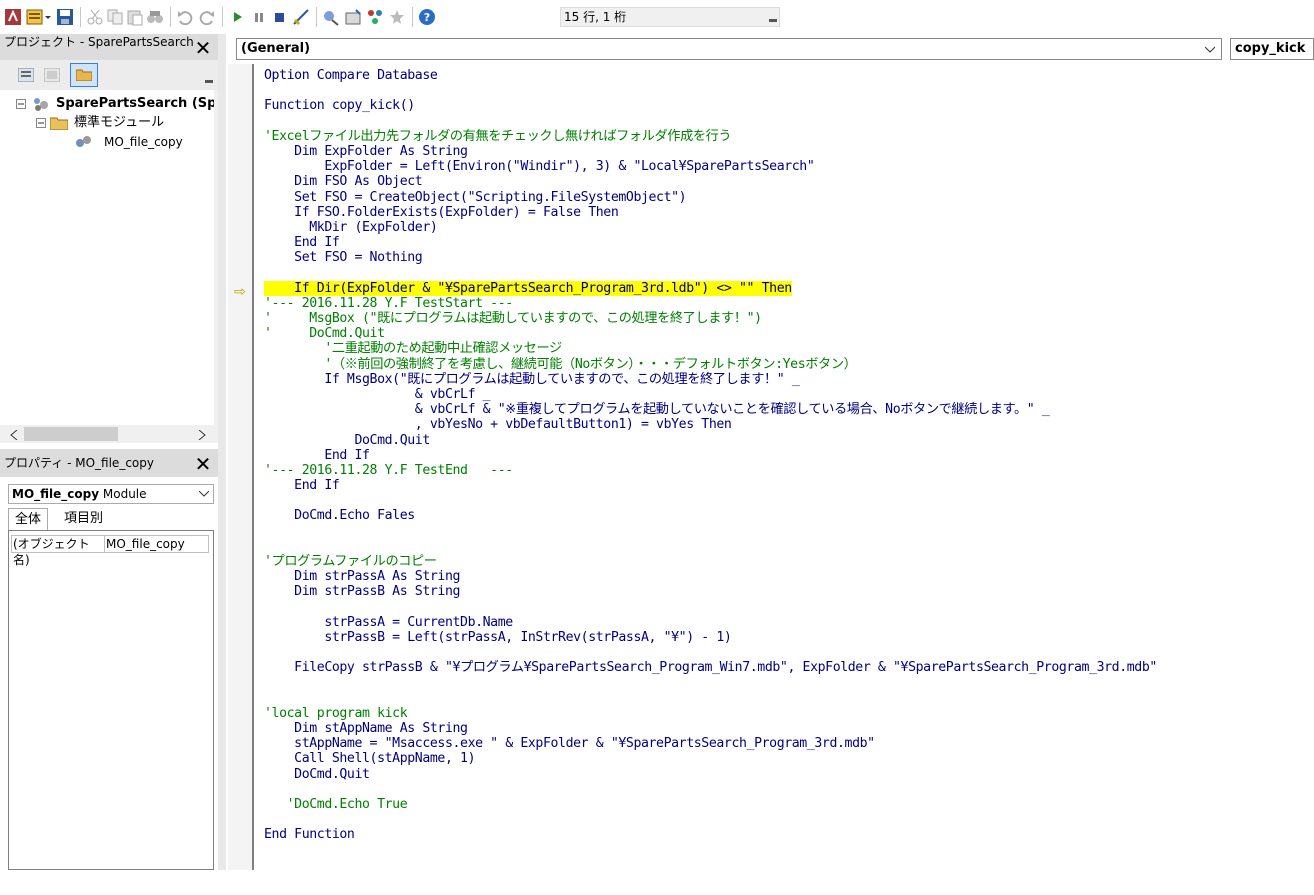 The width and height of the screenshot is (1314, 895). I want to click on code-line: 'プログラムファイルのコピー, so click(710, 561).